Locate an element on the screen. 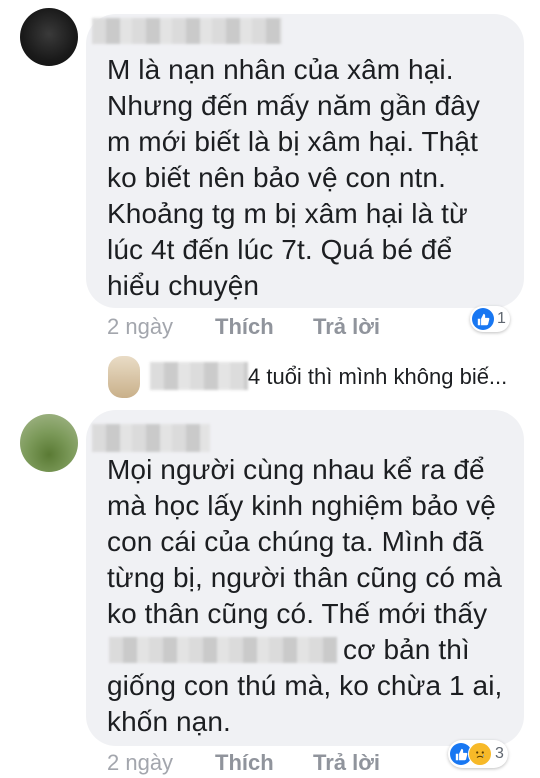  comment-1-line: Khoảng tg m bị xâm hại là từ is located at coordinates (287, 213).